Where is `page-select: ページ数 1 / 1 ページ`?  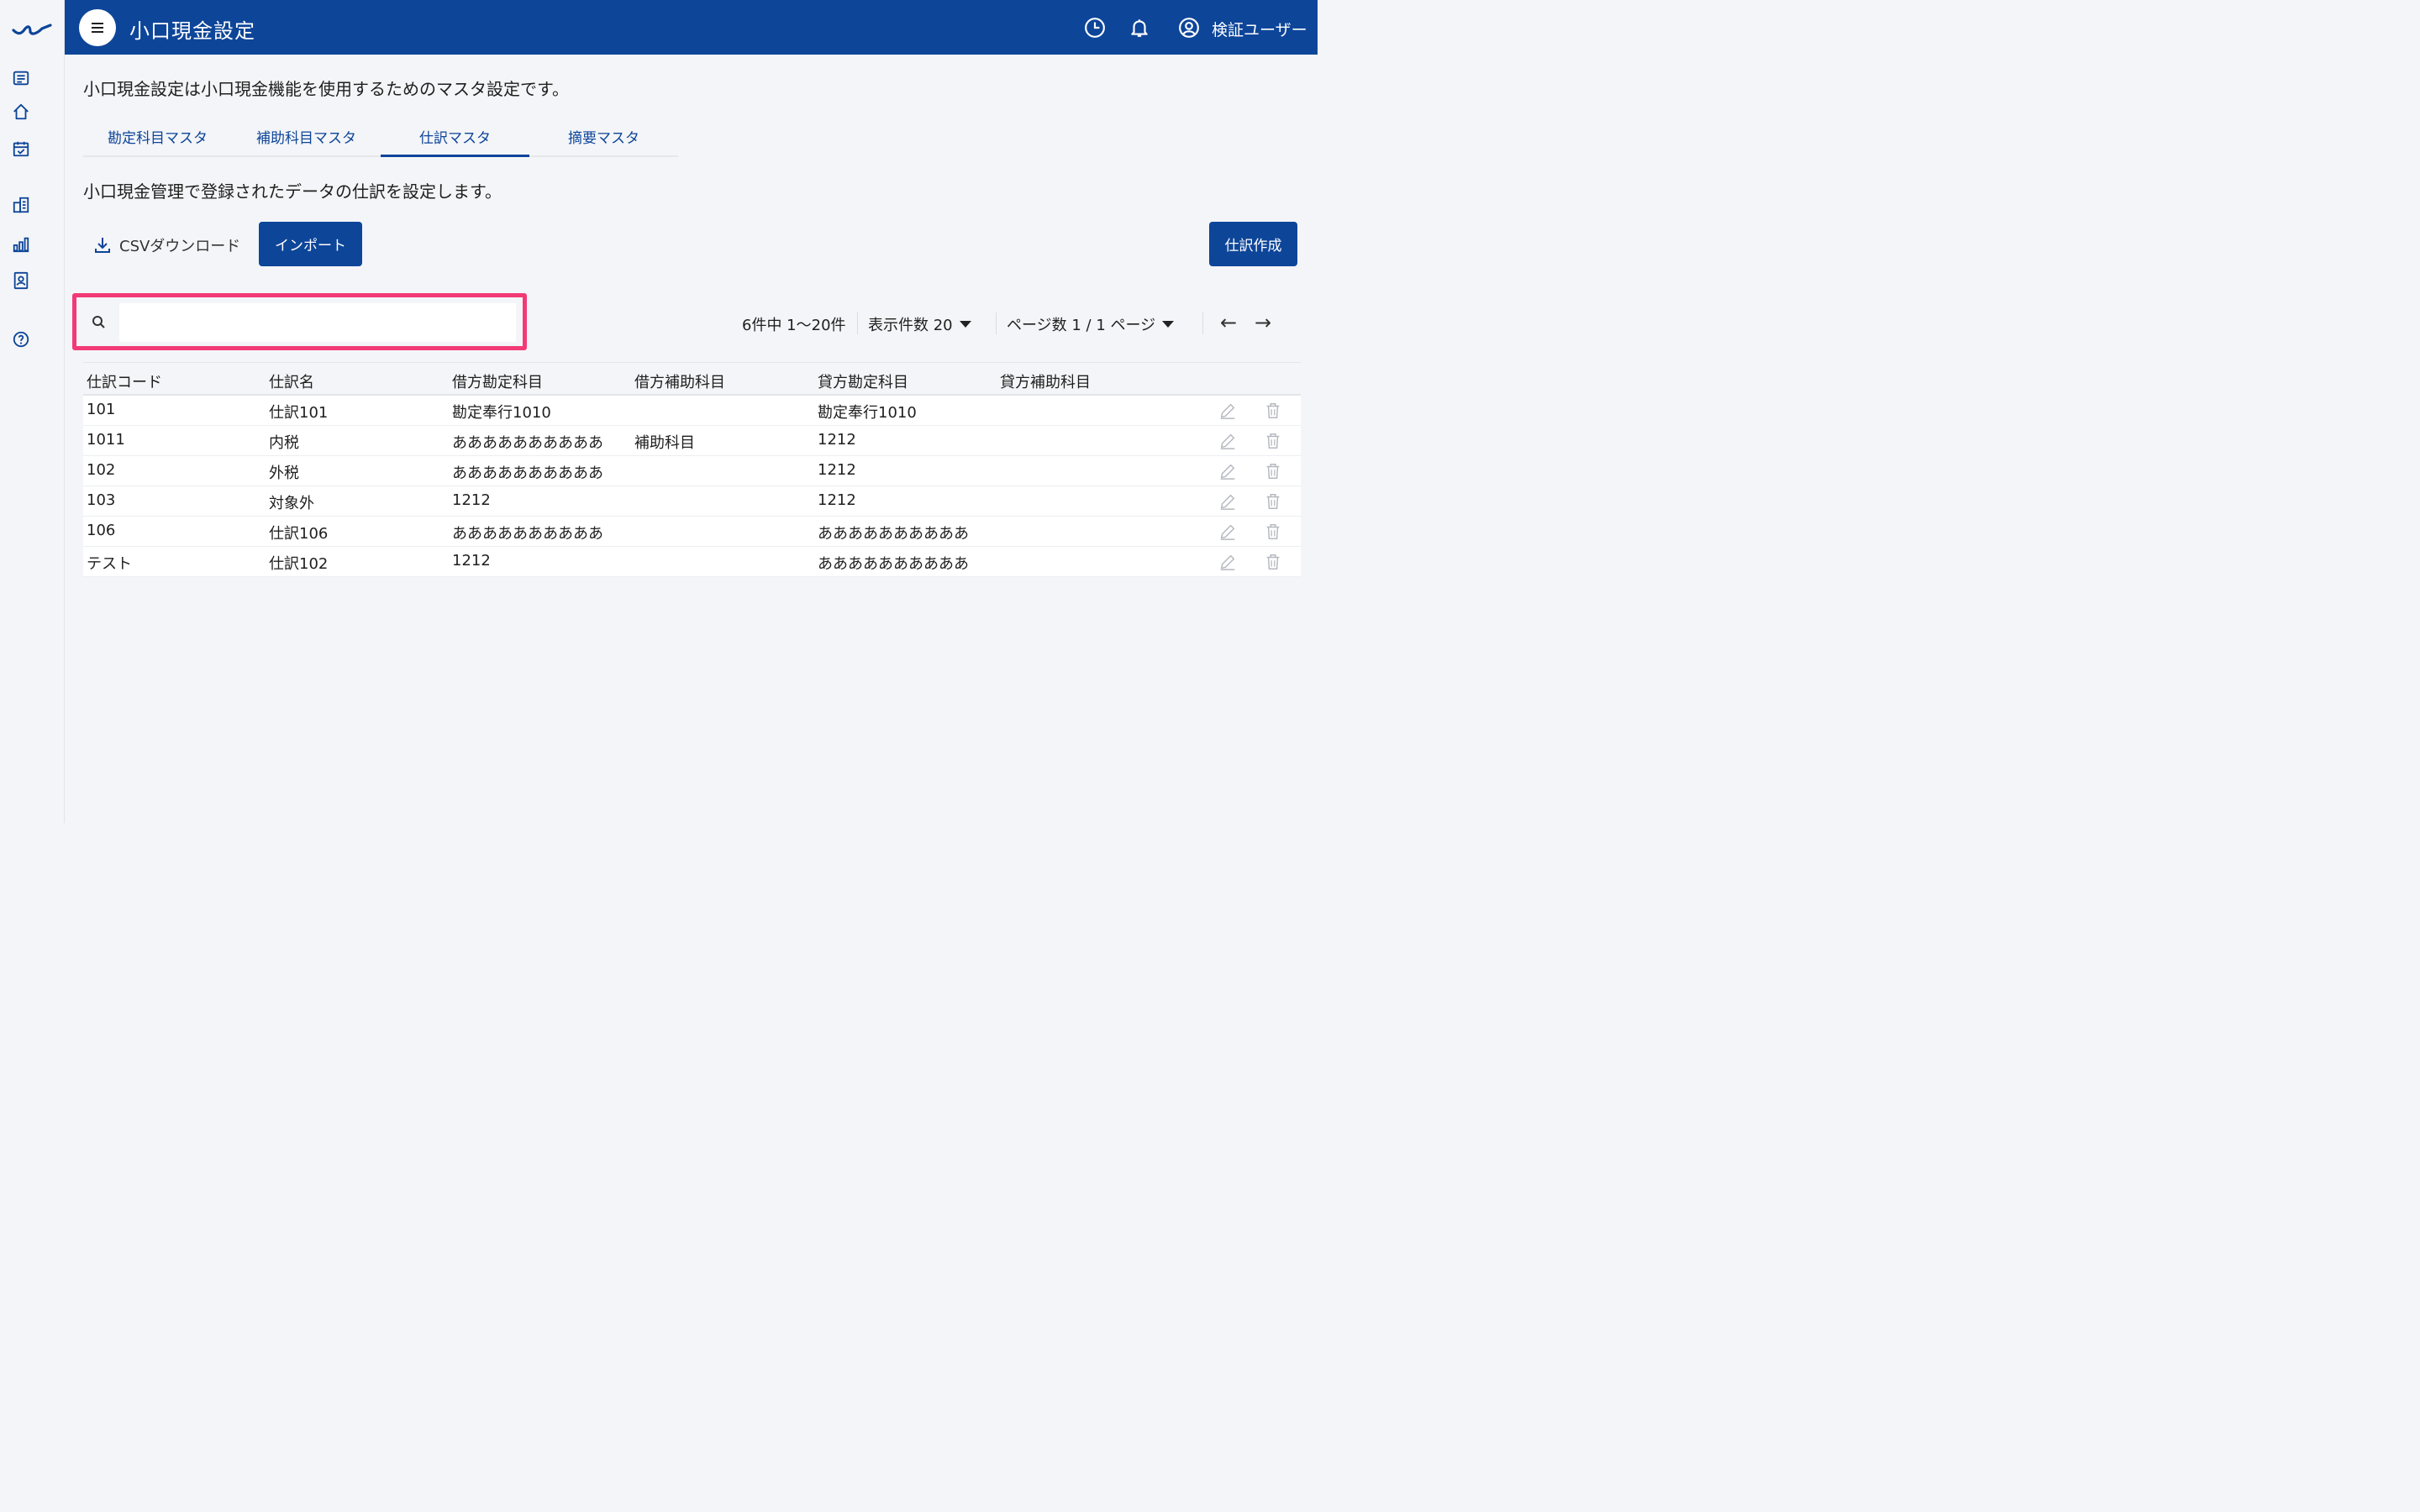 page-select: ページ数 1 / 1 ページ is located at coordinates (1091, 324).